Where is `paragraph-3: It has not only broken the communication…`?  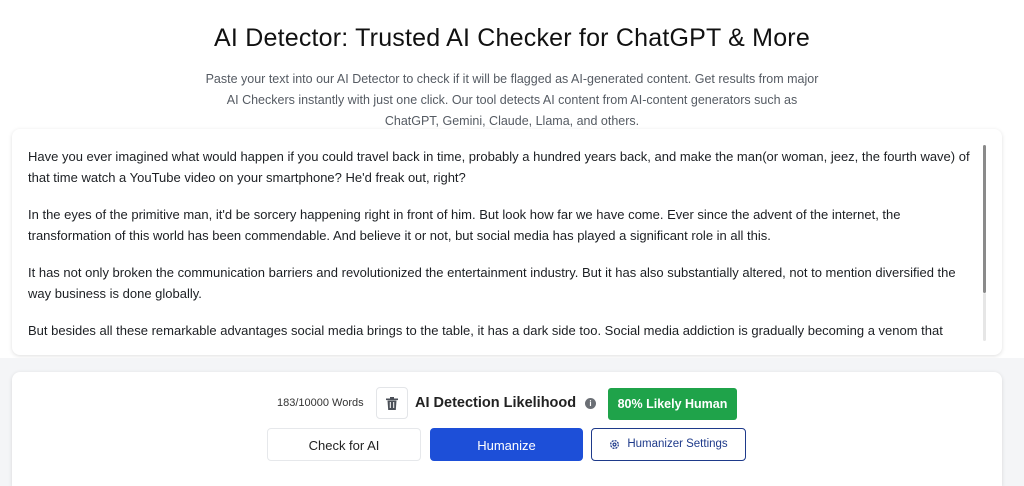 paragraph-3: It has not only broken the communication… is located at coordinates (492, 283).